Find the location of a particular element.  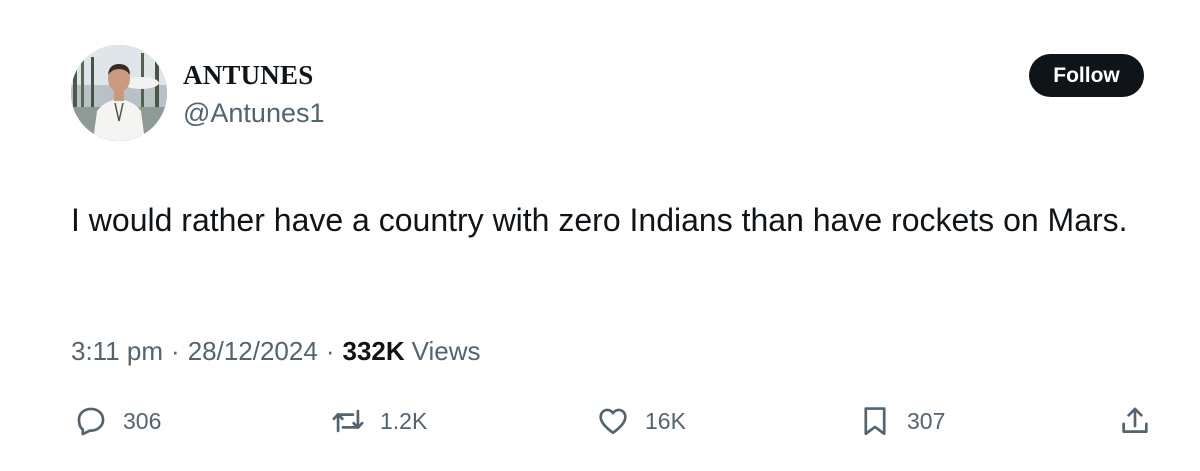

repost-button: 1.2K is located at coordinates (379, 421).